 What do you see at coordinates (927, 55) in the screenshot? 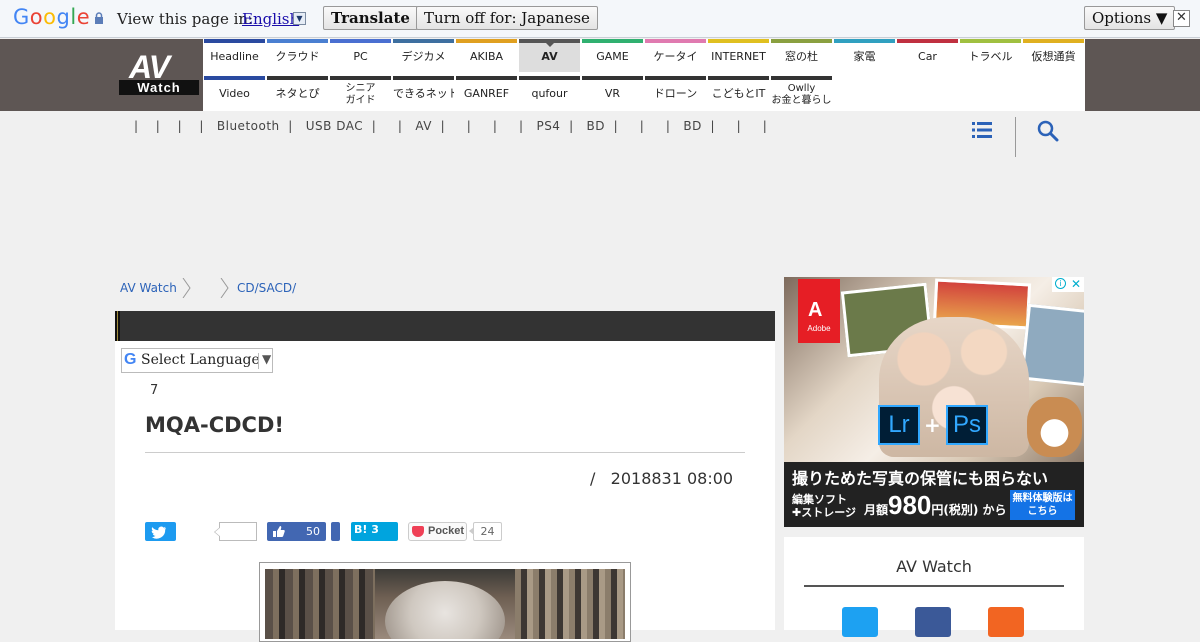
I see `nav-item-1-11: Car` at bounding box center [927, 55].